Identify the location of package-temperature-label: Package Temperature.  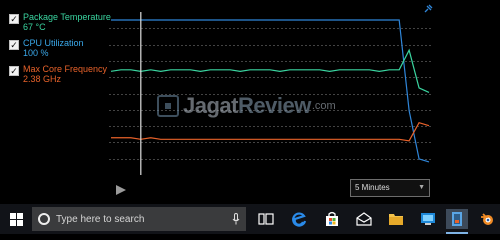
(67, 17).